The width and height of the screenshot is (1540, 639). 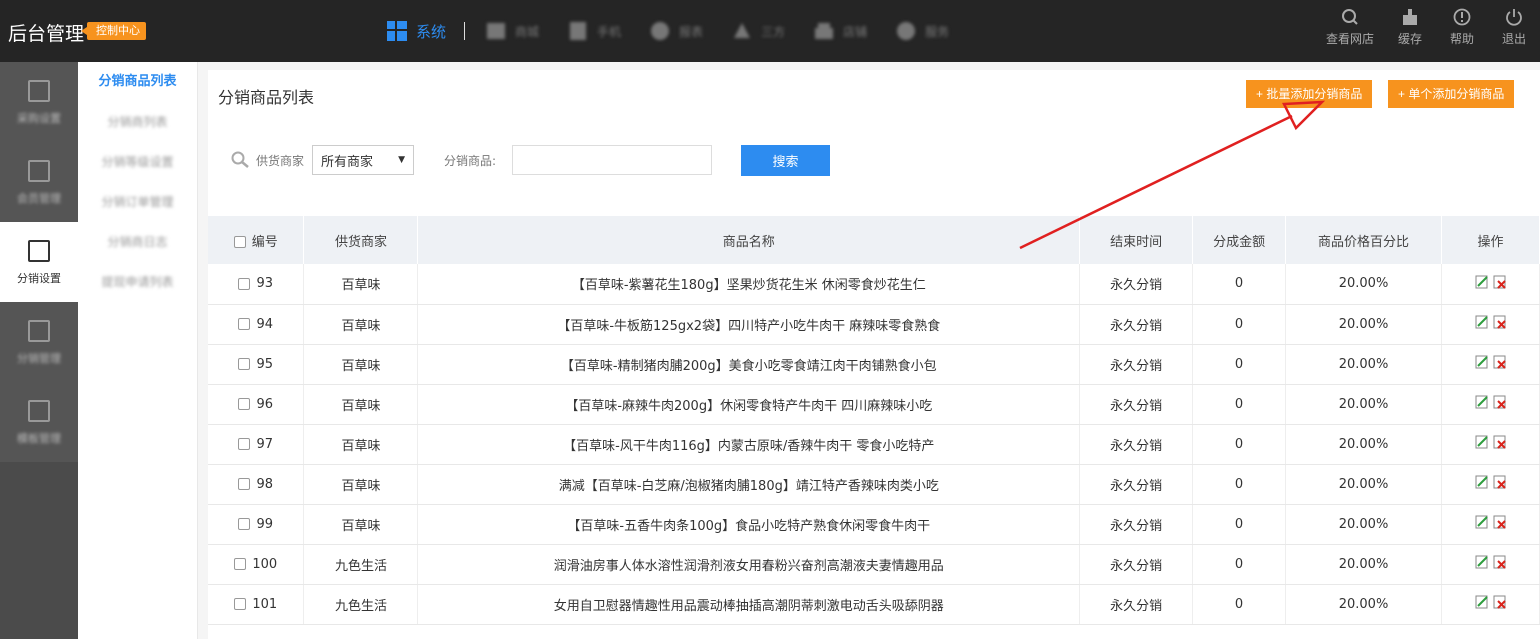 What do you see at coordinates (840, 31) in the screenshot?
I see `nav-item-shop: 店铺` at bounding box center [840, 31].